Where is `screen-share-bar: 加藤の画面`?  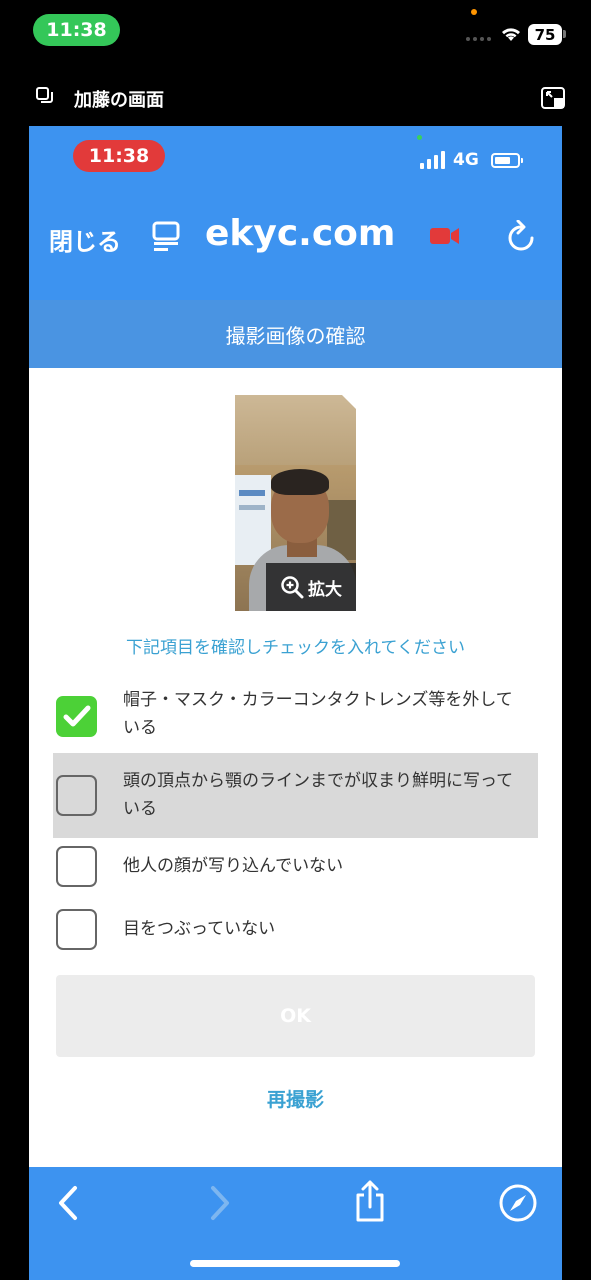
screen-share-bar: 加藤の画面 is located at coordinates (295, 98).